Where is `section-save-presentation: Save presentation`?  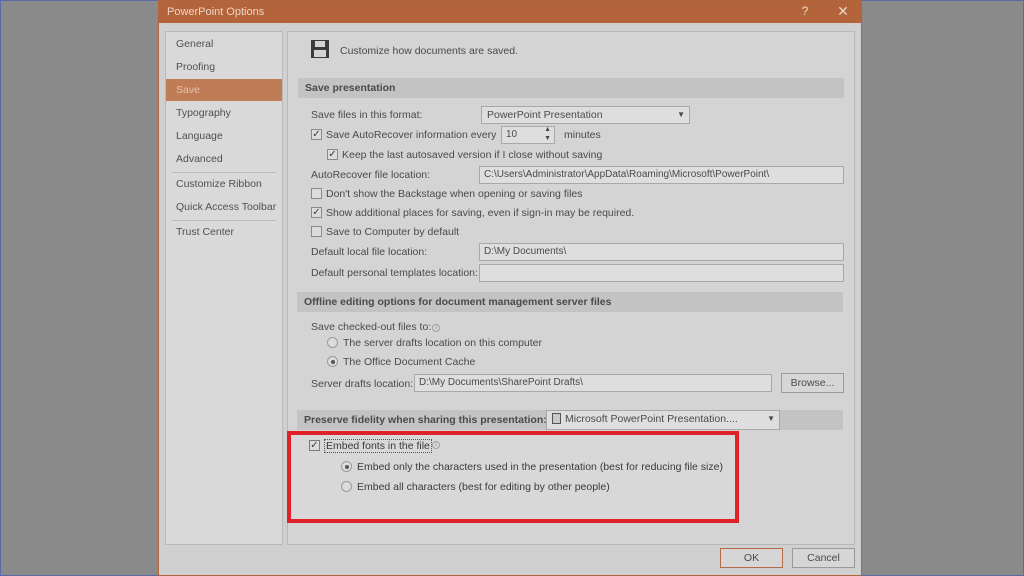
section-save-presentation: Save presentation is located at coordinates (571, 88).